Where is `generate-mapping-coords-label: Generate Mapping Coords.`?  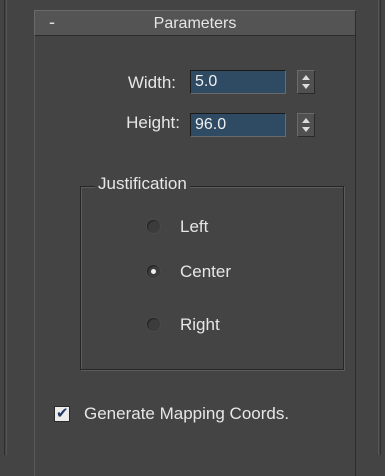 generate-mapping-coords-label: Generate Mapping Coords. is located at coordinates (187, 413).